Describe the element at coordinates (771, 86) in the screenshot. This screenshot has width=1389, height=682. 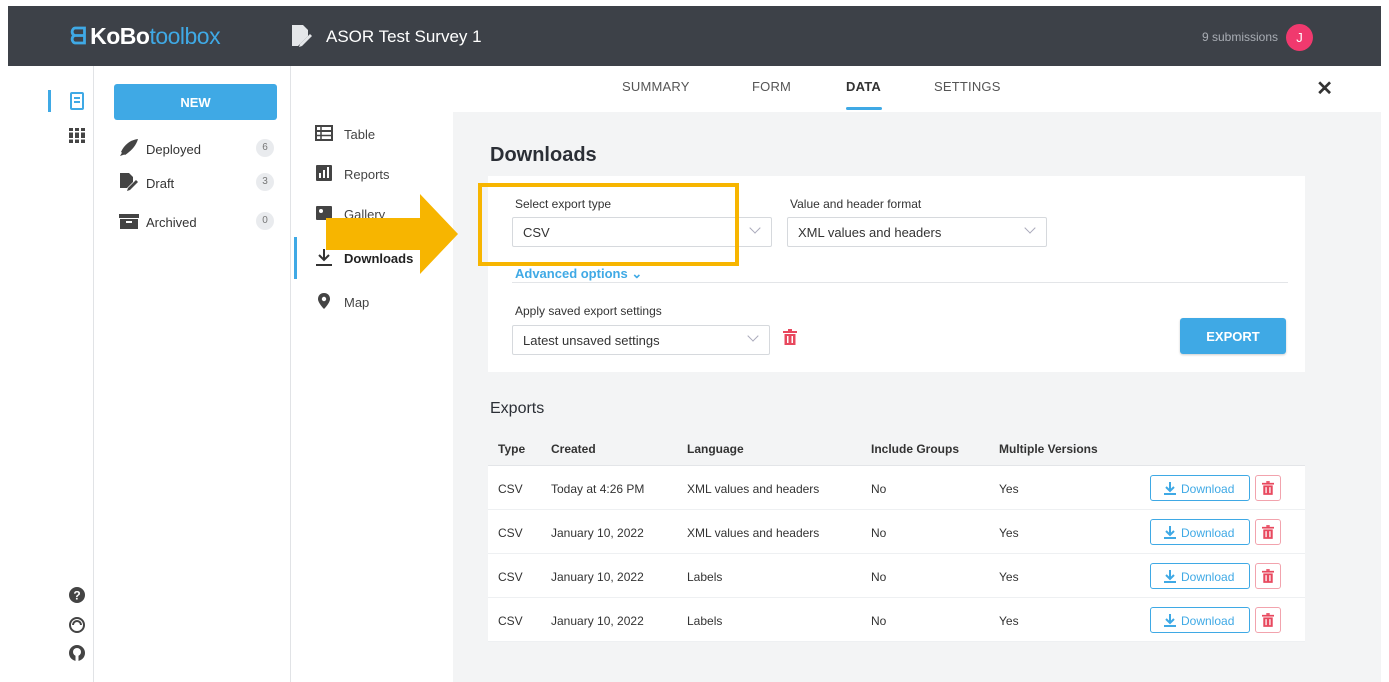
I see `tab-form: FORM` at that location.